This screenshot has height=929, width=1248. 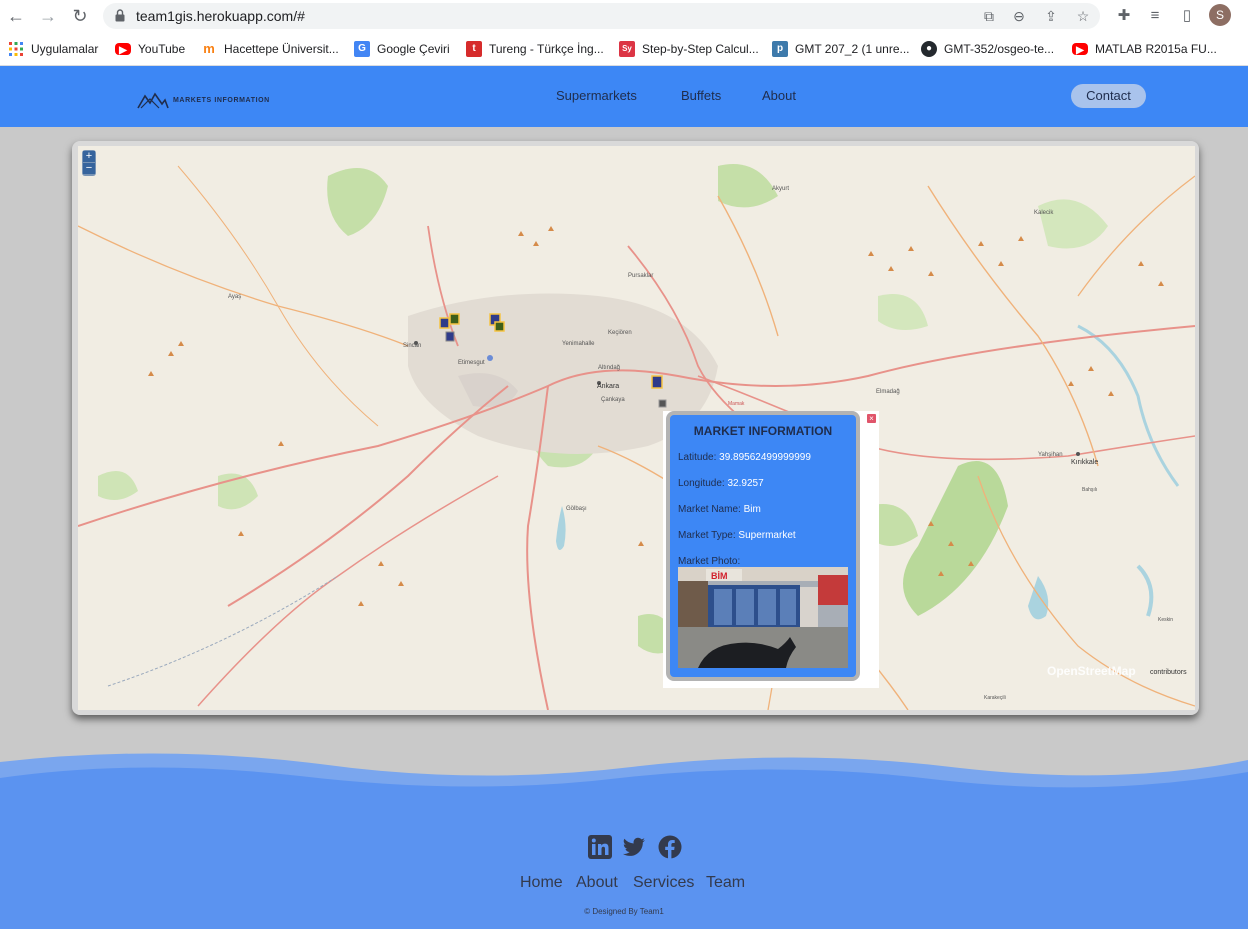 What do you see at coordinates (48, 16) in the screenshot?
I see `forward-icon: →` at bounding box center [48, 16].